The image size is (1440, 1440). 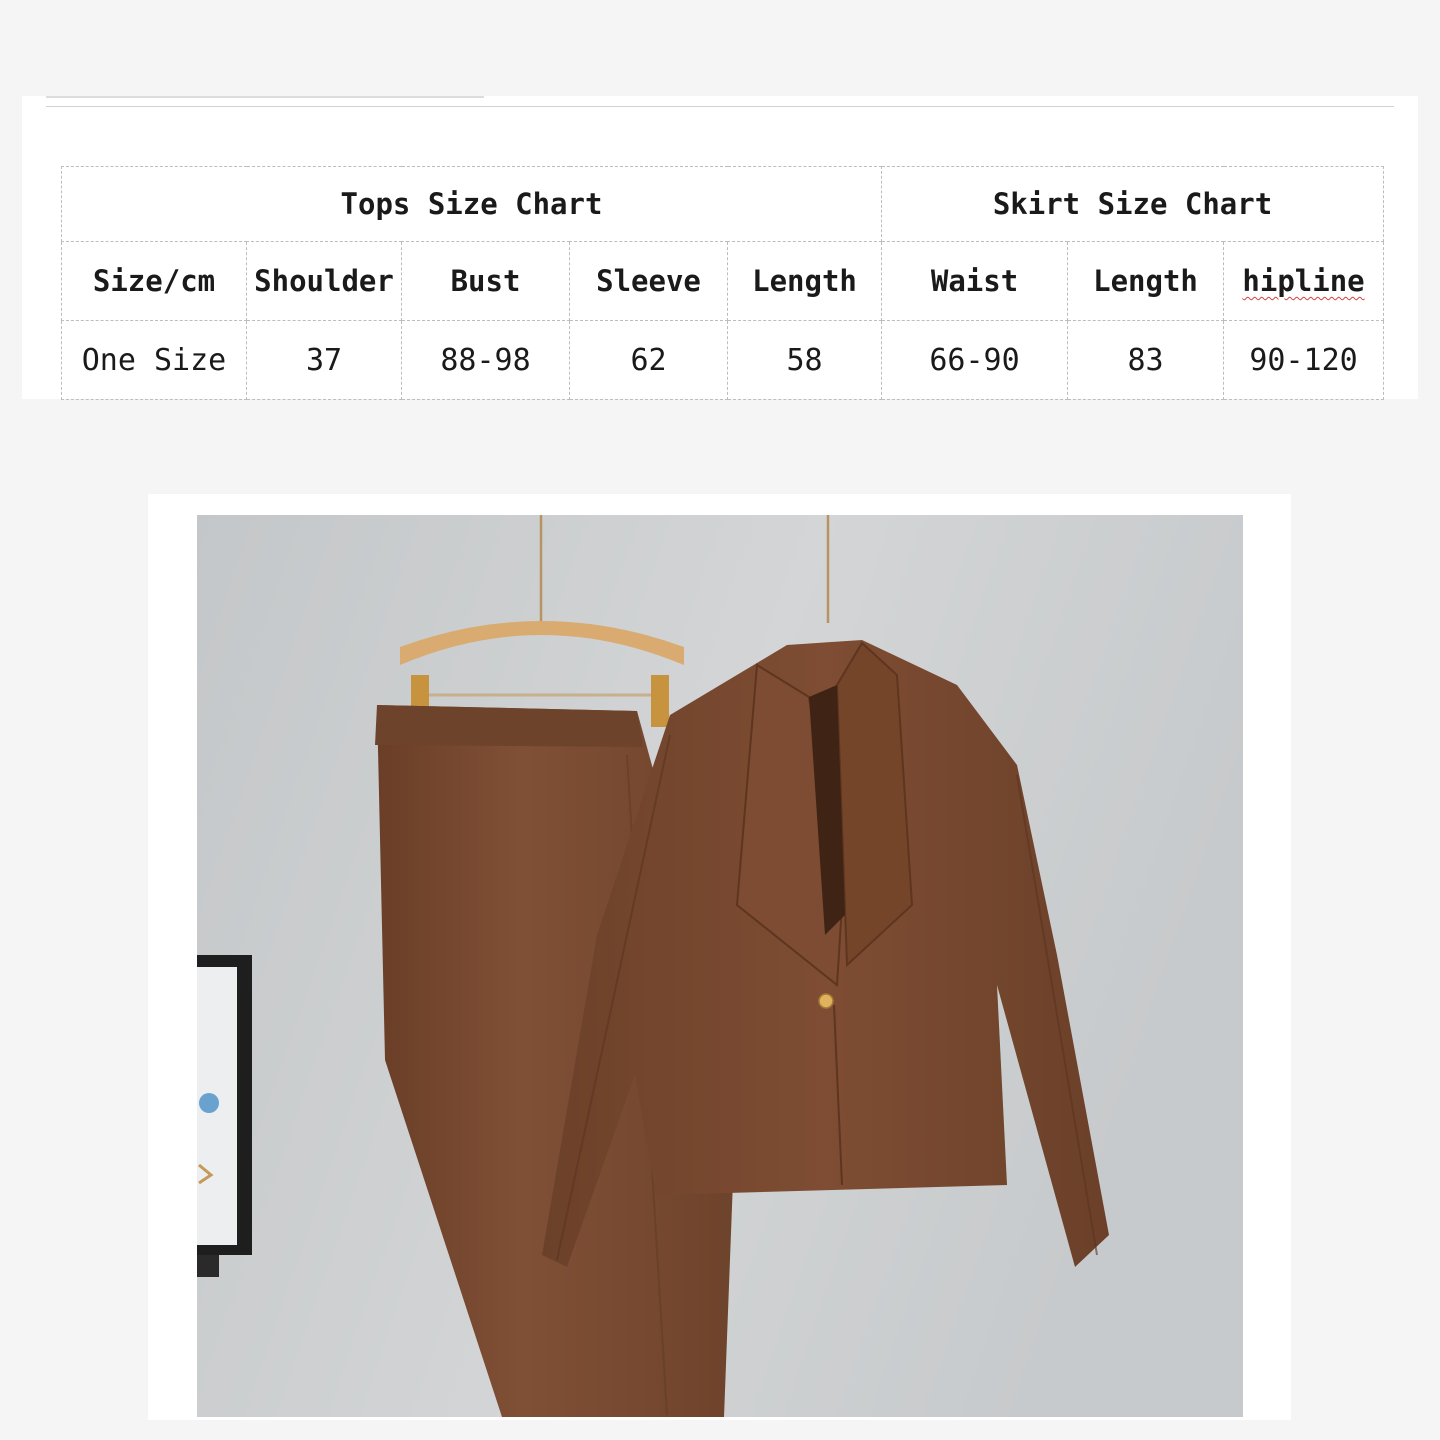 I want to click on skirt-size-chart-title: Skirt Size Chart, so click(x=1133, y=204).